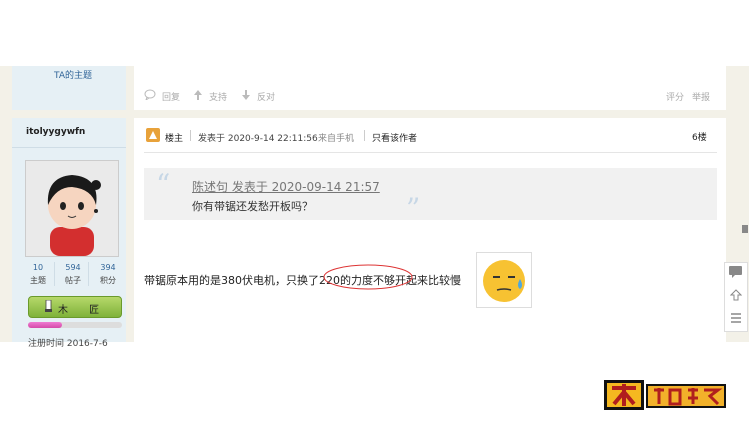  I want to click on back-to-list-icon, so click(736, 295).